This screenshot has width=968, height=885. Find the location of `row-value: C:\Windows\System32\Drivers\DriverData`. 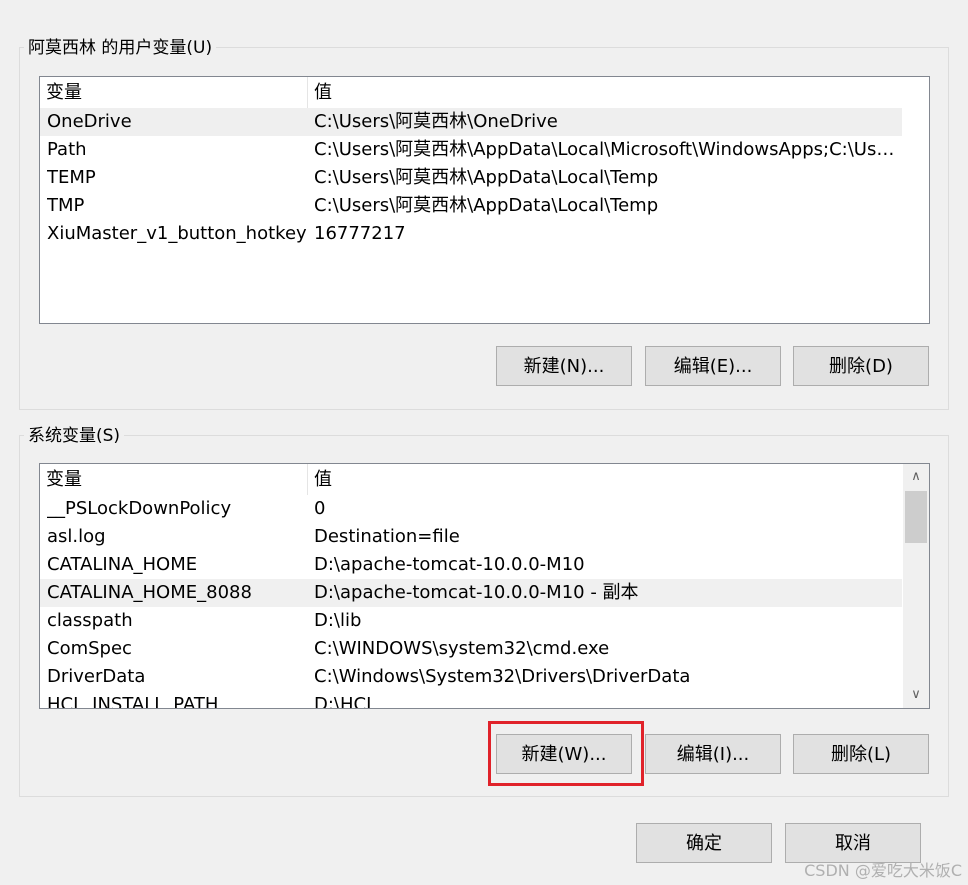

row-value: C:\Windows\System32\Drivers\DriverData is located at coordinates (502, 676).